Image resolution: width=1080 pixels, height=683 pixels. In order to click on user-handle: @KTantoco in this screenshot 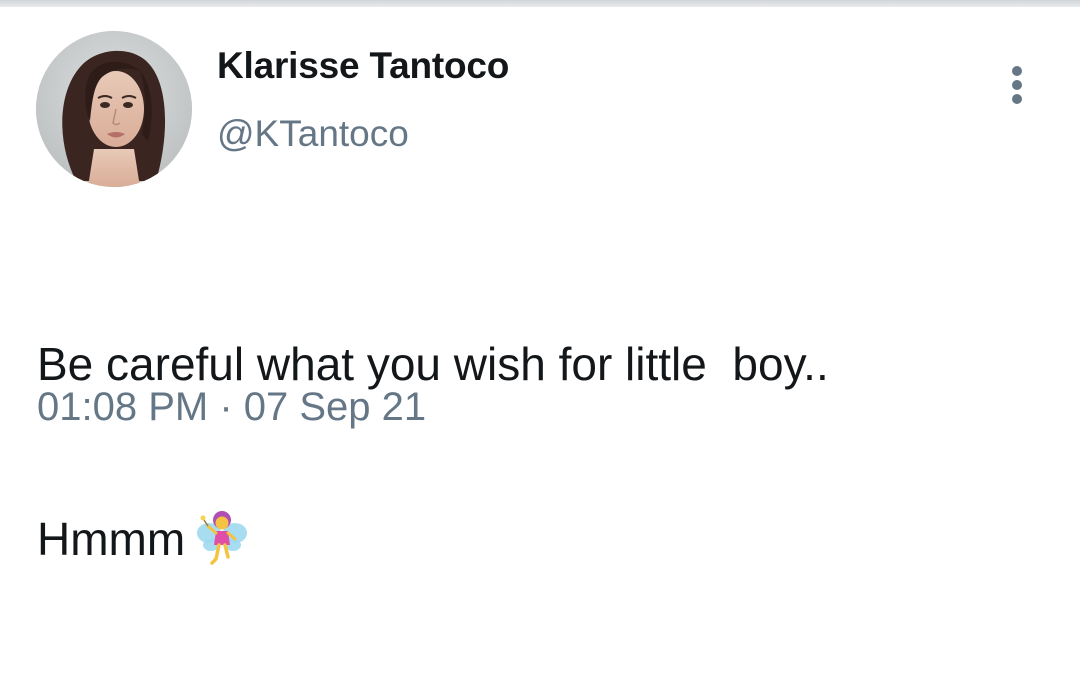, I will do `click(313, 134)`.